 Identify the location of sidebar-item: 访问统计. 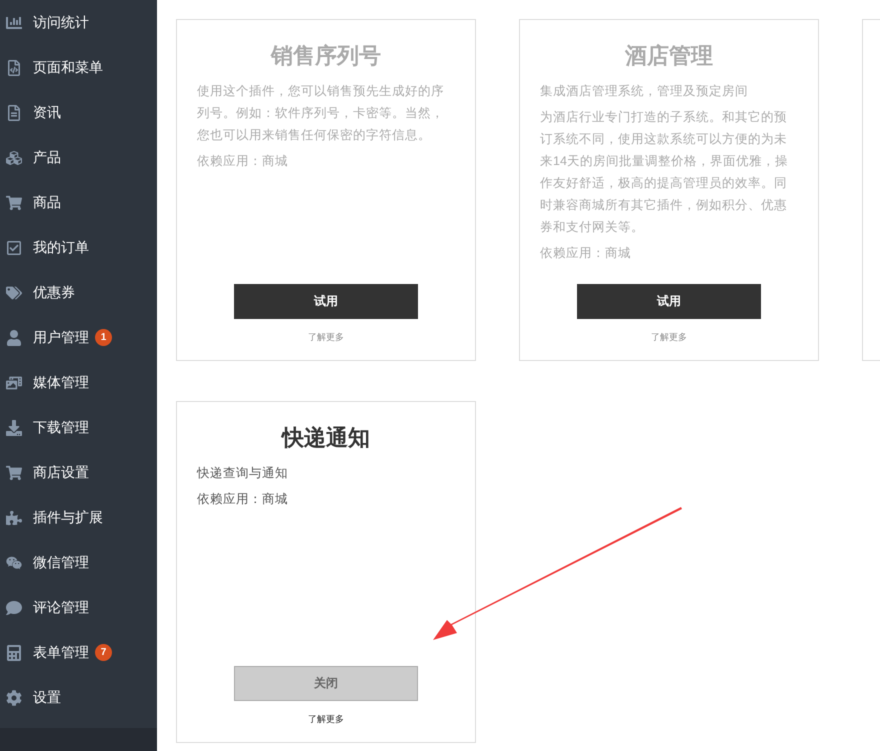
(78, 22).